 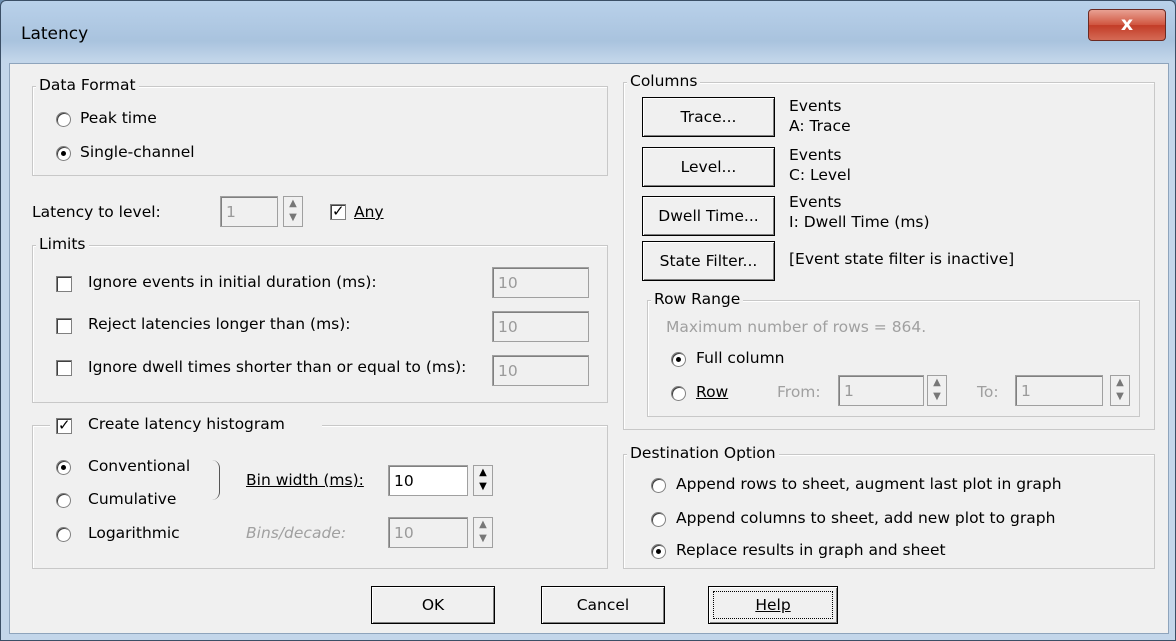 I want to click on bin-width-spinner: ▲ ▼, so click(x=483, y=480).